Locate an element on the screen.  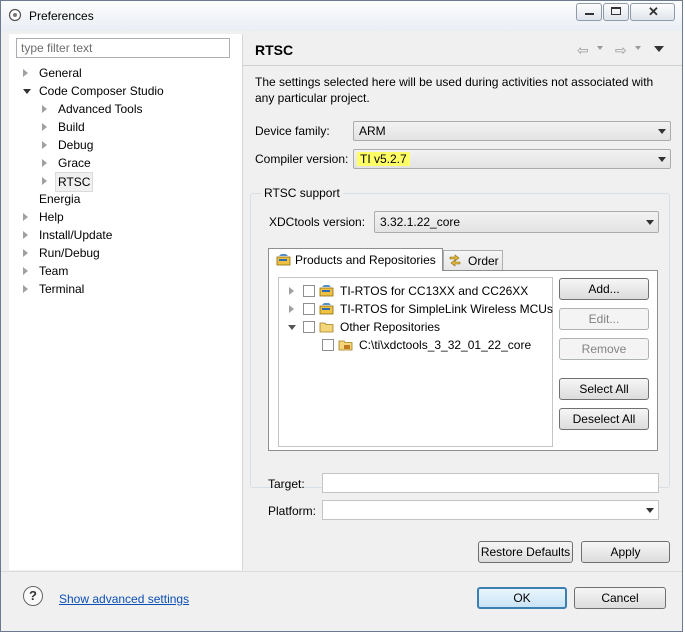
tree-item-label: Advanced Tools is located at coordinates (100, 109).